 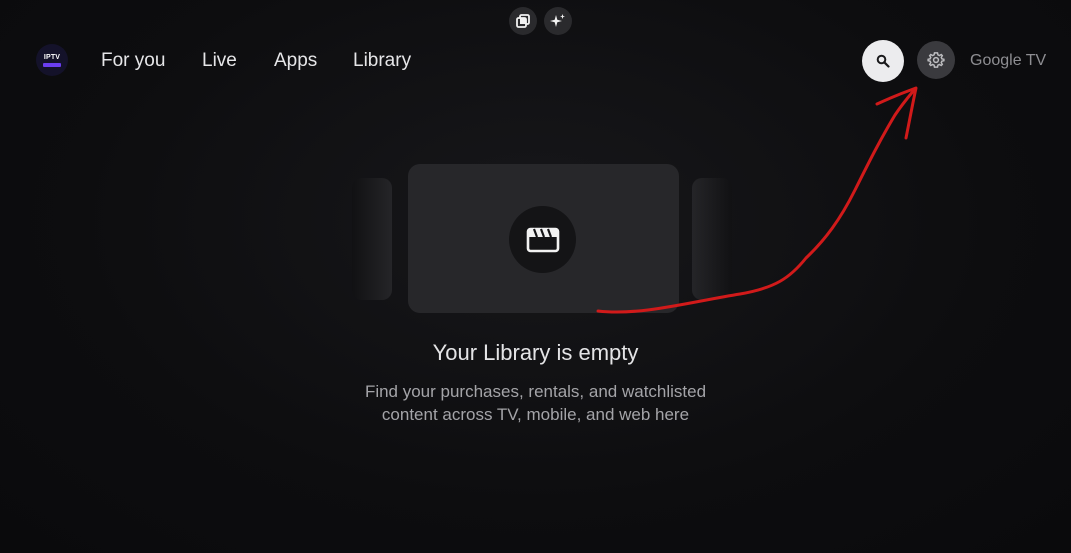 What do you see at coordinates (295, 61) in the screenshot?
I see `tab-apps: Apps` at bounding box center [295, 61].